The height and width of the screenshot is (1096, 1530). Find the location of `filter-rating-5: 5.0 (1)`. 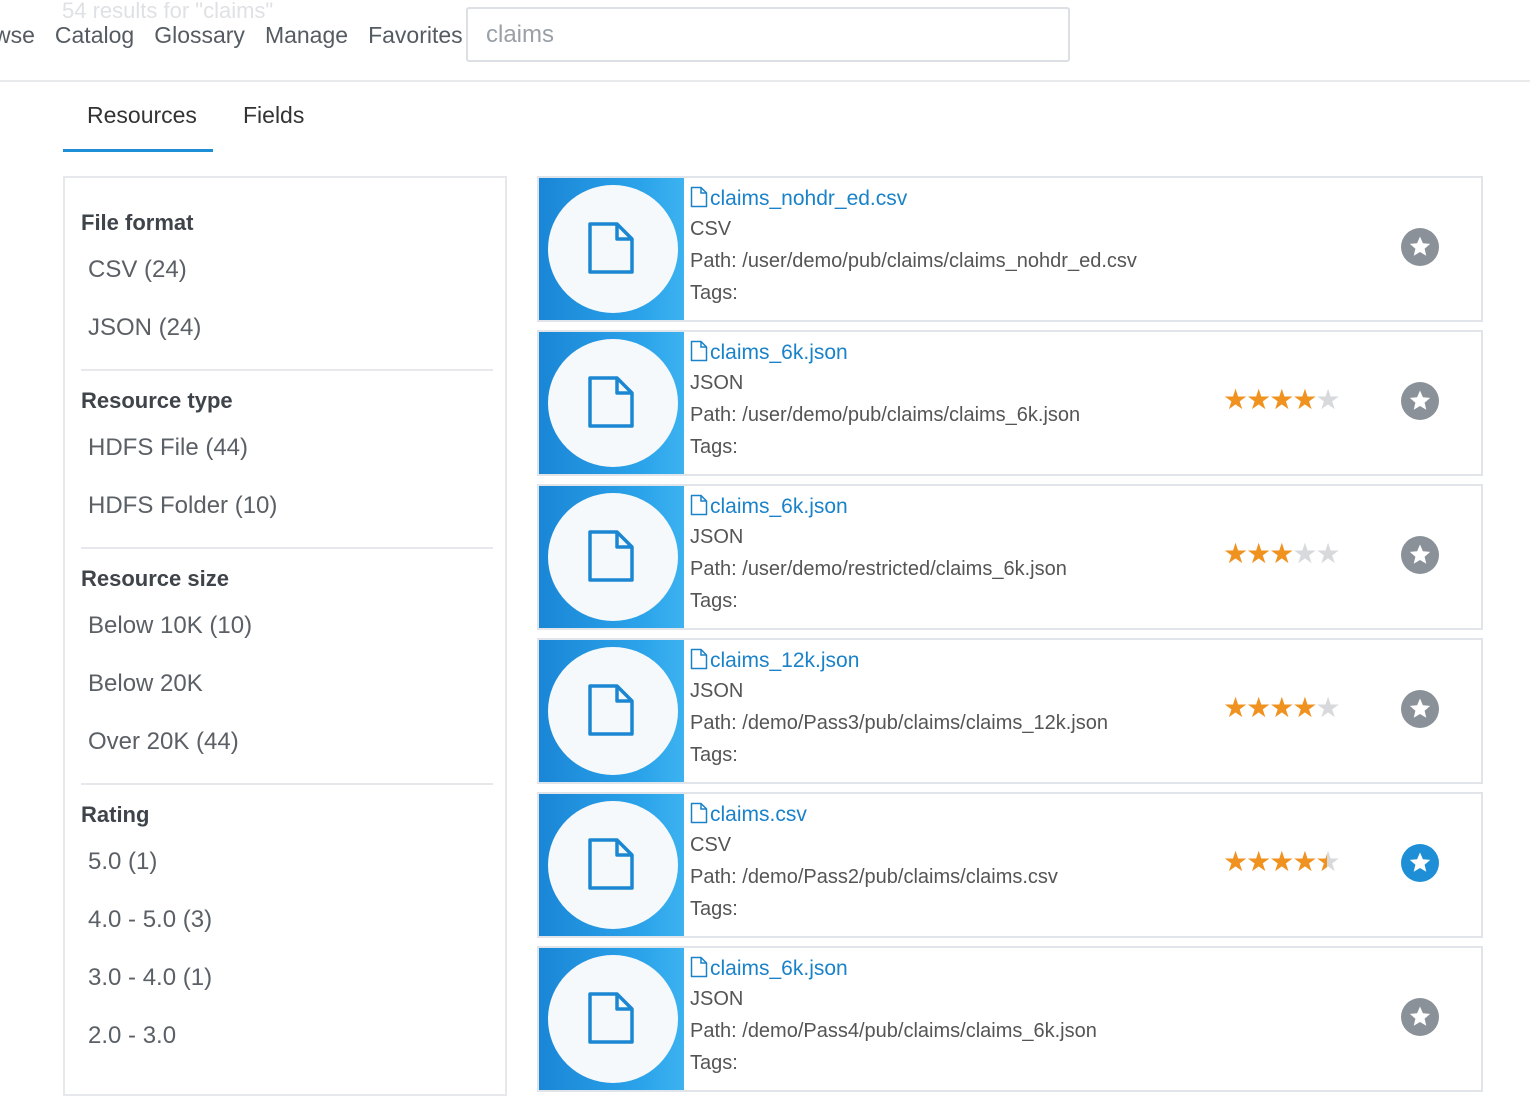

filter-rating-5: 5.0 (1) is located at coordinates (122, 862).